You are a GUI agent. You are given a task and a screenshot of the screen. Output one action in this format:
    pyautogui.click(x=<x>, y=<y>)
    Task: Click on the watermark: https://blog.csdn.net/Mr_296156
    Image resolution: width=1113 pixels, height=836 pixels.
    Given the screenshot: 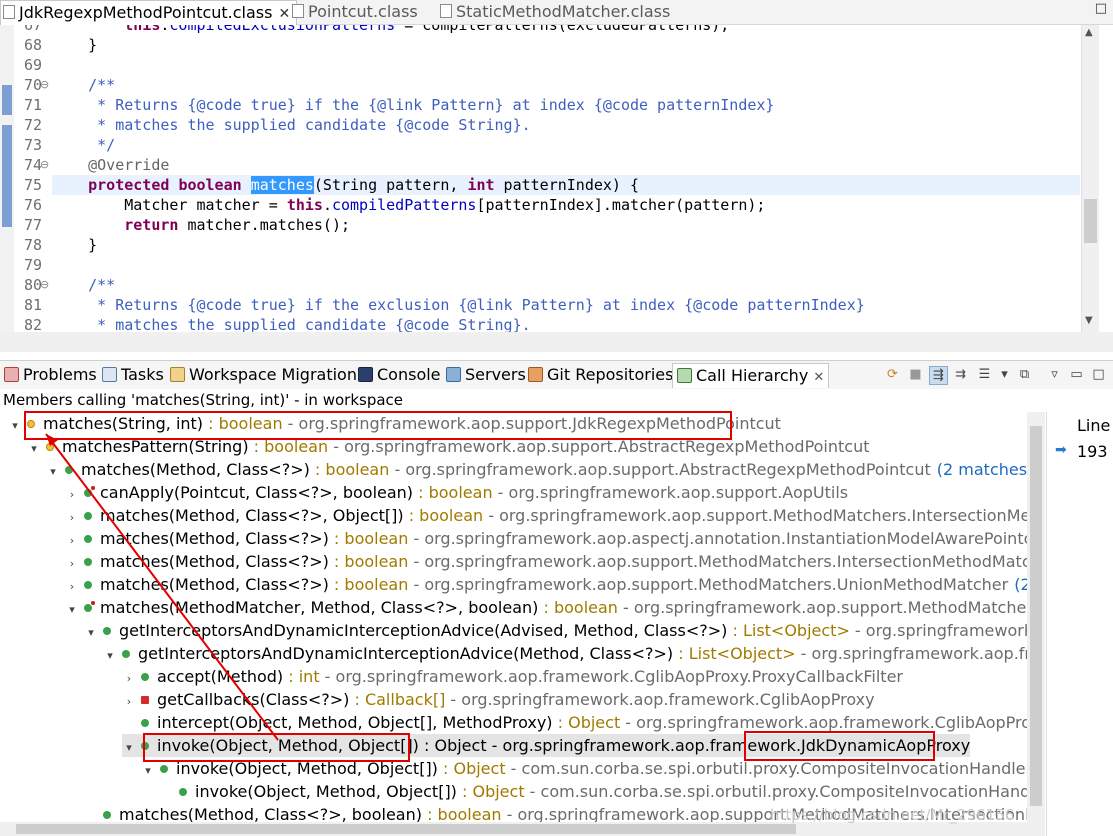 What is the action you would take?
    pyautogui.click(x=892, y=815)
    